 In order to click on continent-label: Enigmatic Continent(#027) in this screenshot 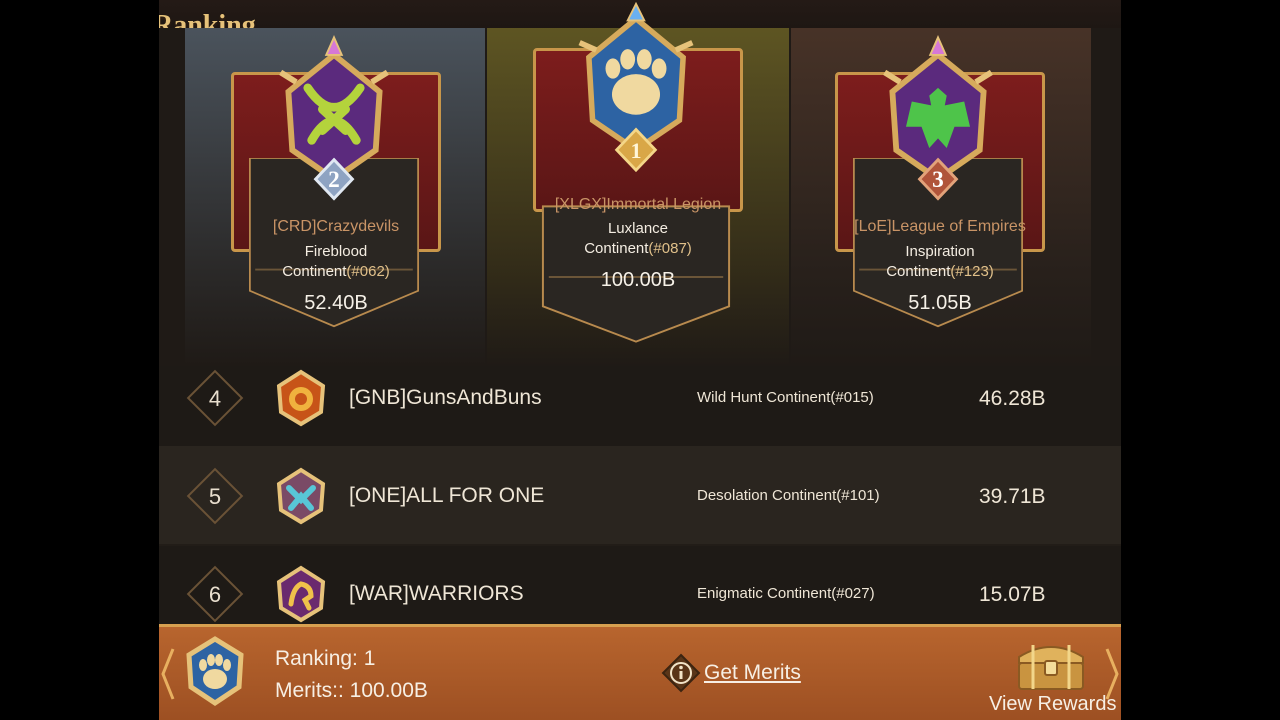, I will do `click(786, 593)`.